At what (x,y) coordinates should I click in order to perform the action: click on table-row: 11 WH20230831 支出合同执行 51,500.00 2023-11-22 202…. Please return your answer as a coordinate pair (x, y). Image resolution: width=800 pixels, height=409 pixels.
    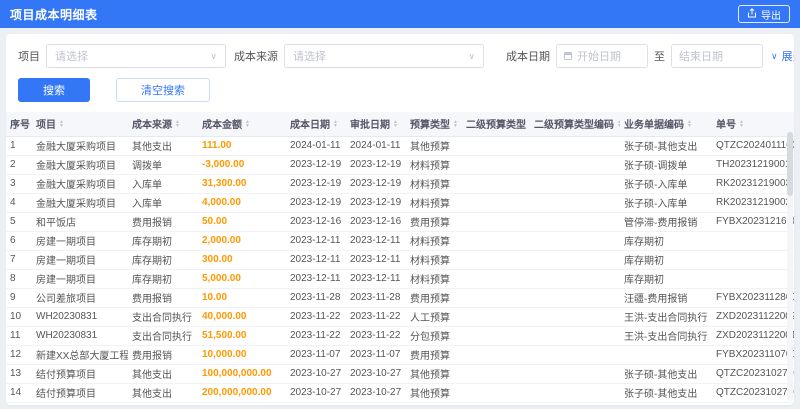
    Looking at the image, I should click on (400, 336).